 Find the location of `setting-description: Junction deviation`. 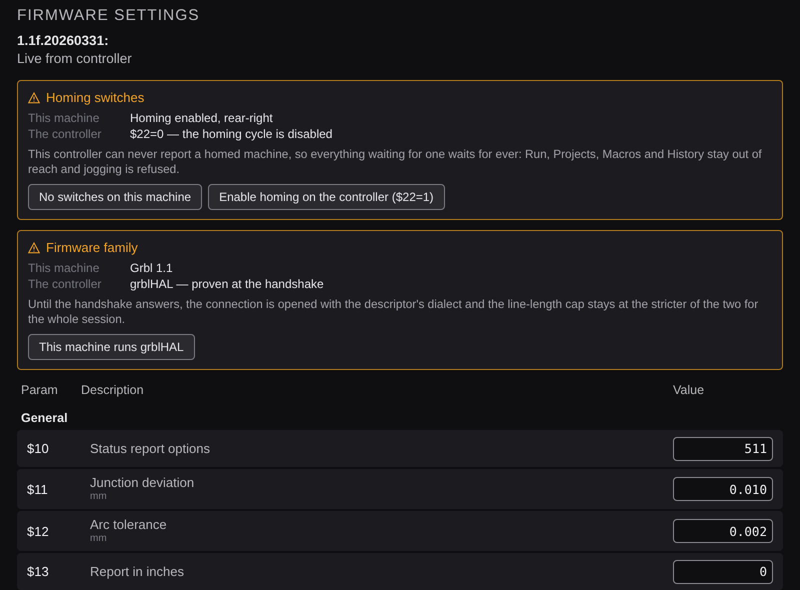

setting-description: Junction deviation is located at coordinates (143, 483).